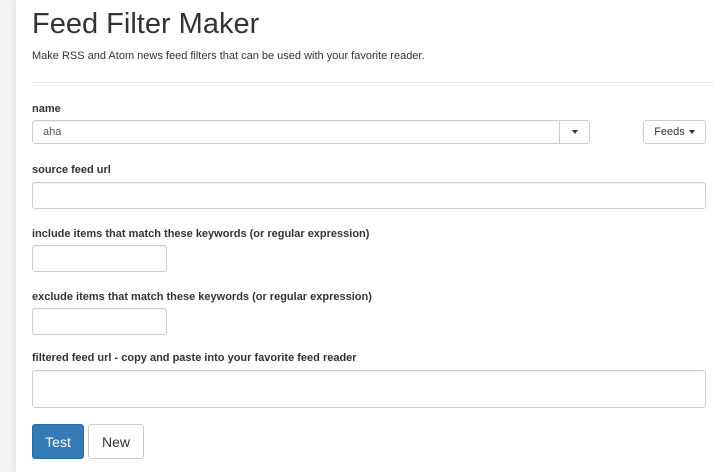 The width and height of the screenshot is (714, 472). Describe the element at coordinates (669, 132) in the screenshot. I see `feeds-button-label: Feeds` at that location.